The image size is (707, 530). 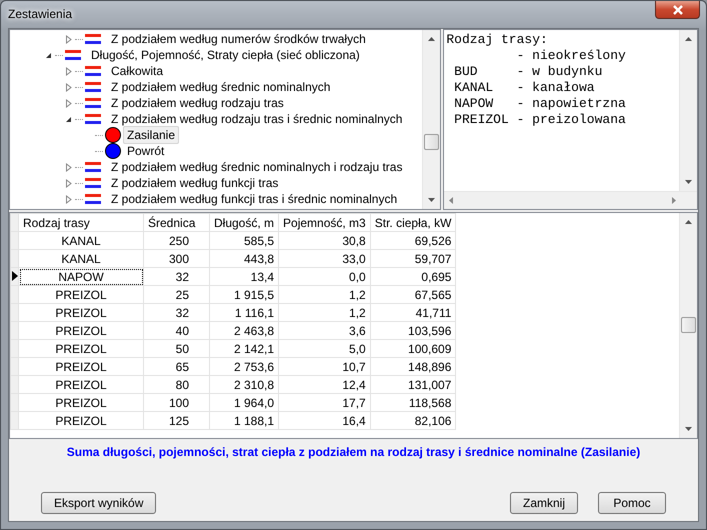 What do you see at coordinates (413, 331) in the screenshot?
I see `table-cell: 103,596` at bounding box center [413, 331].